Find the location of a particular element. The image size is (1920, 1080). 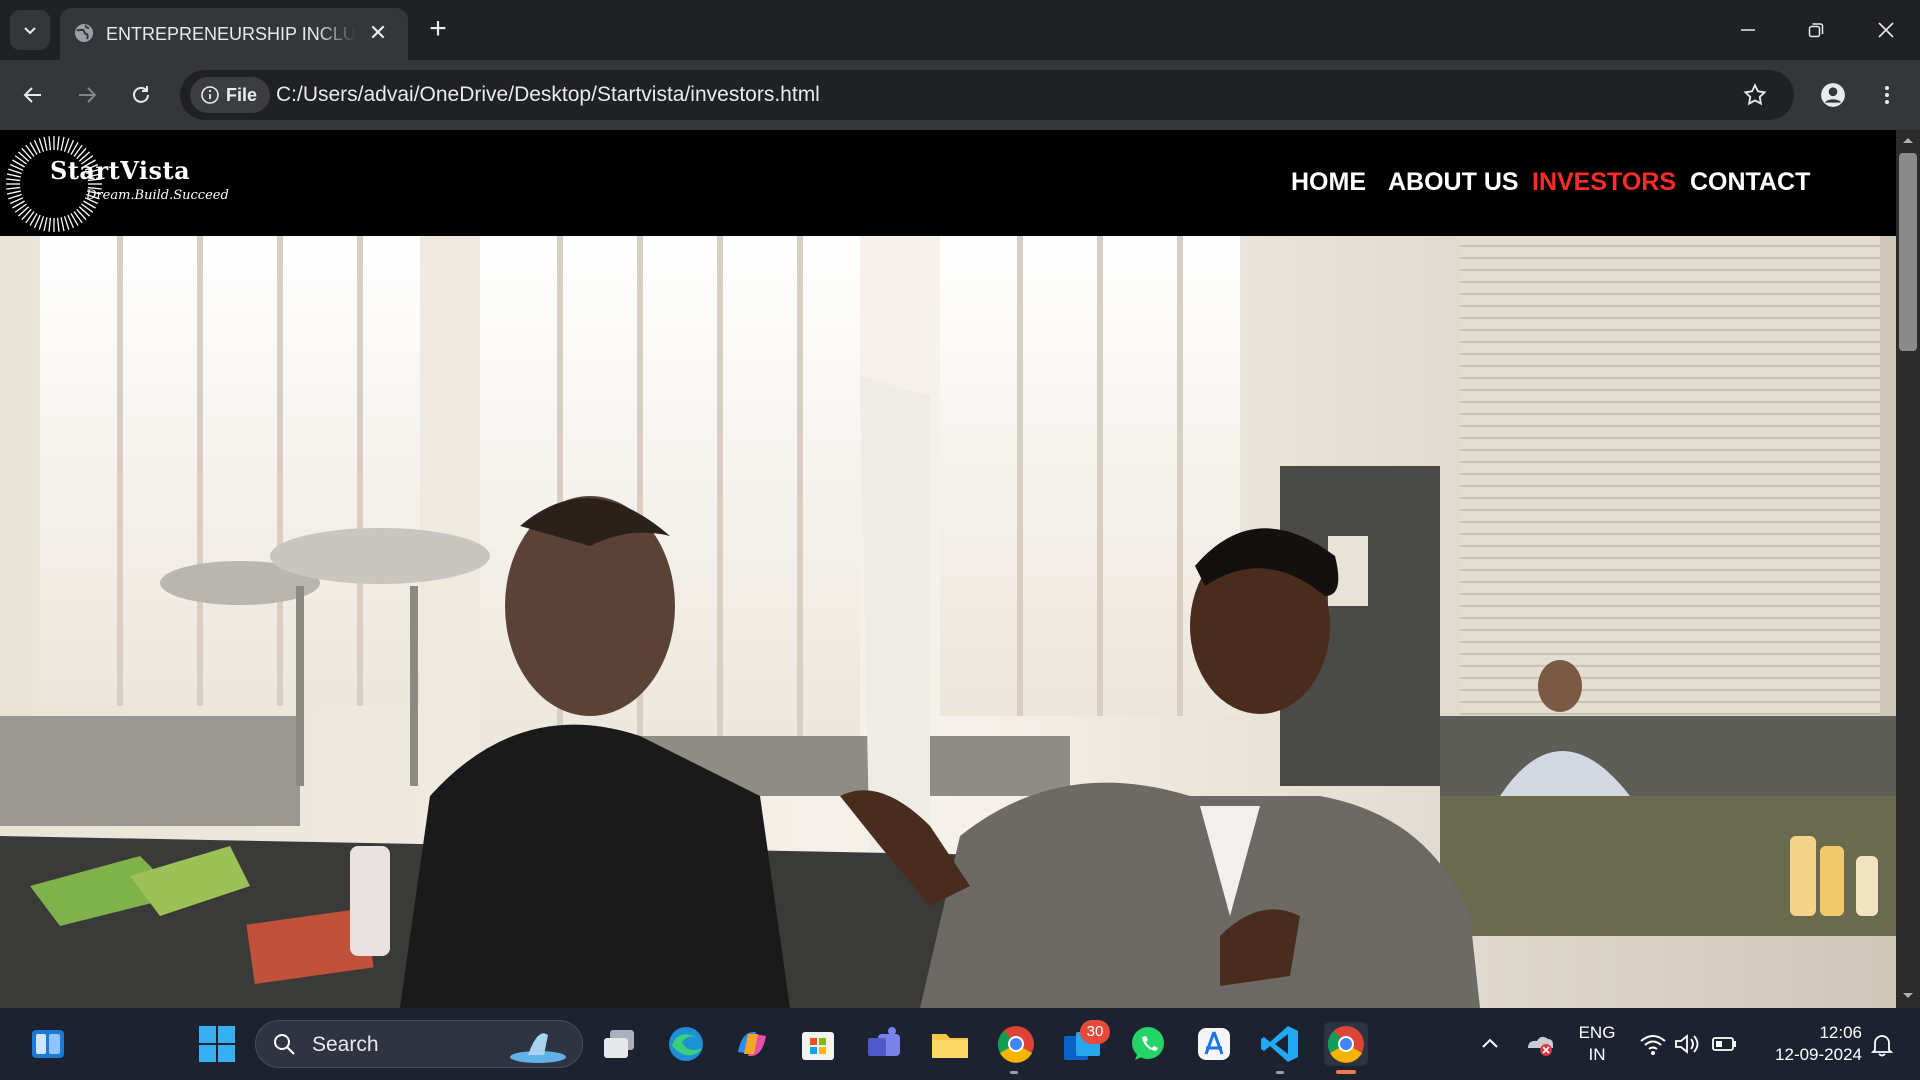

vscode-icon is located at coordinates (1279, 1044).